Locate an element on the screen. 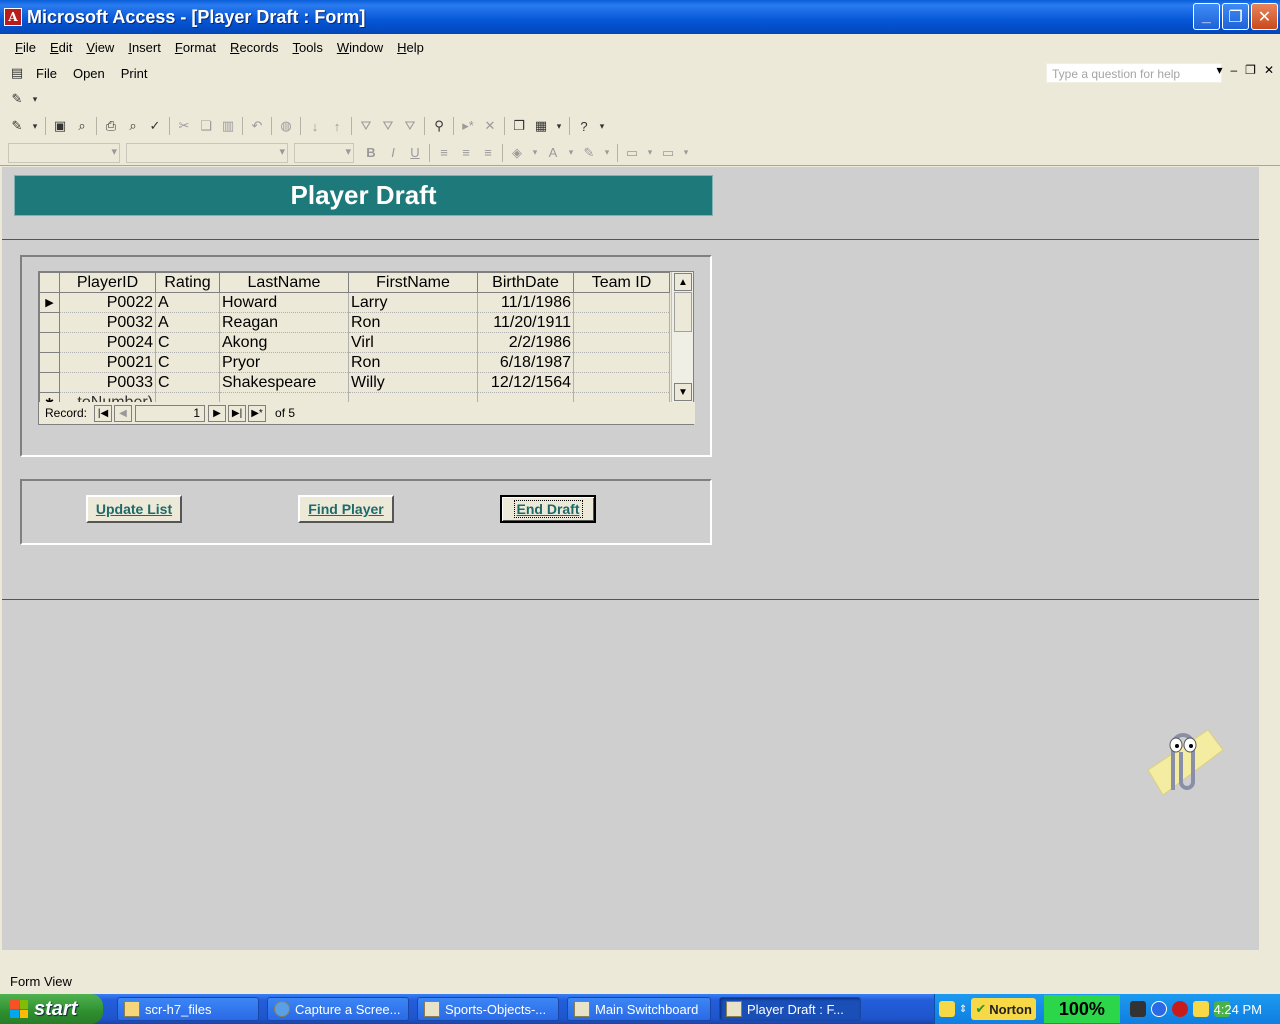 This screenshot has width=1280, height=1024. chevron-updown-icon: ⇕ is located at coordinates (963, 1009).